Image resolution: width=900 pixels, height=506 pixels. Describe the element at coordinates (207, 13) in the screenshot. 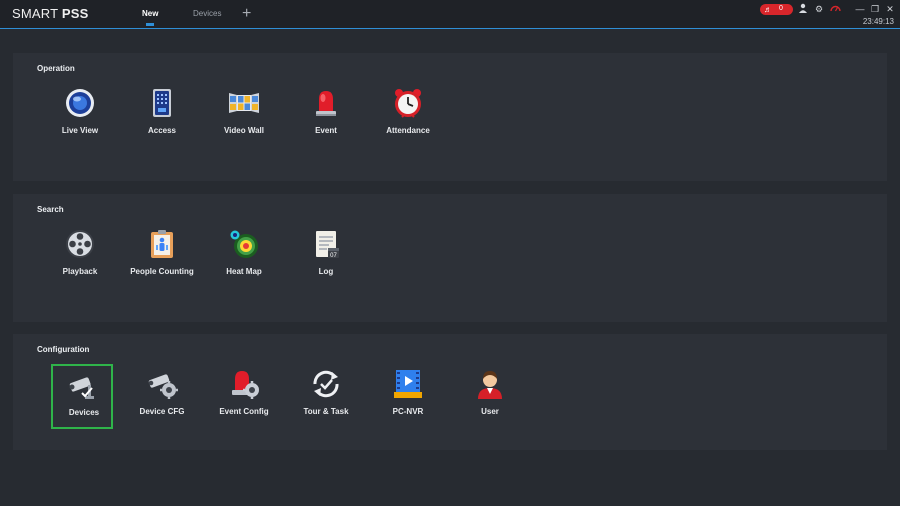

I see `tab-devices: Devices` at that location.